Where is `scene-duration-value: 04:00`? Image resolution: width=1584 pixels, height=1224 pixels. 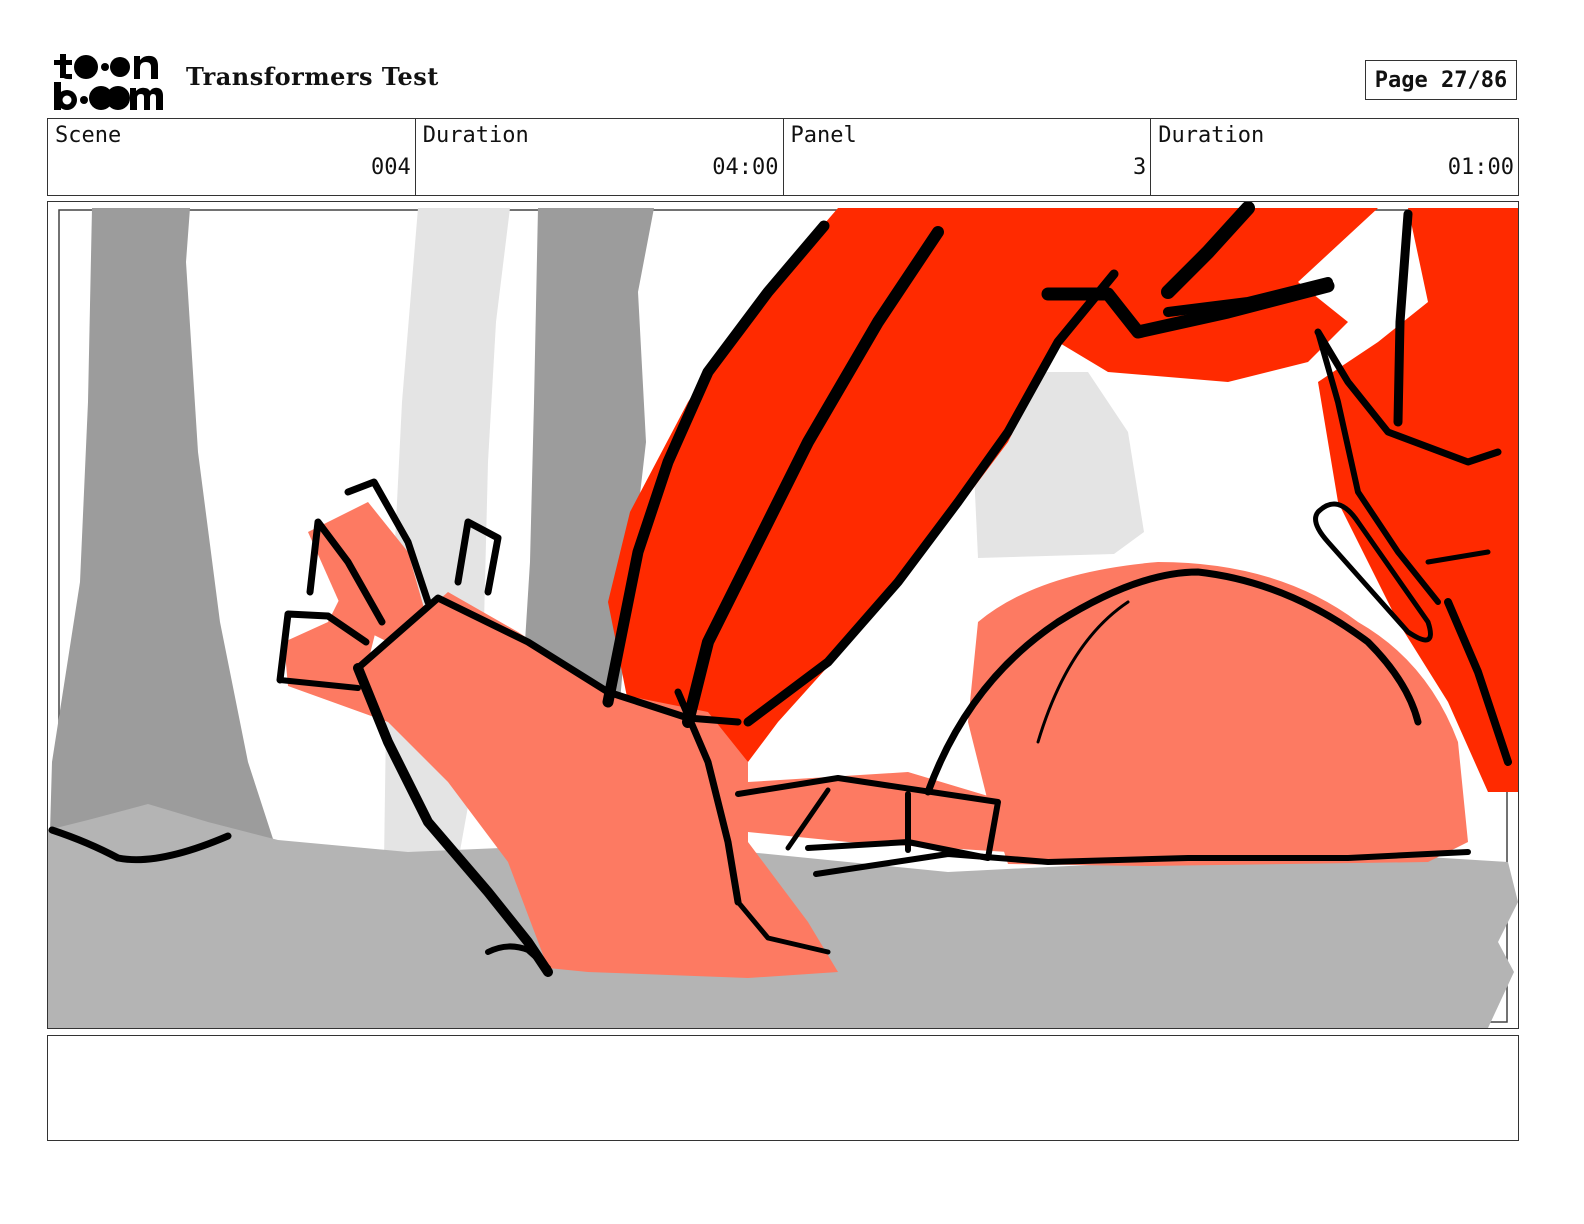 scene-duration-value: 04:00 is located at coordinates (745, 167).